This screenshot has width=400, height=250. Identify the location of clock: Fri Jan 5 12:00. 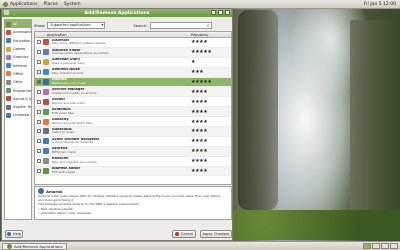
(380, 4).